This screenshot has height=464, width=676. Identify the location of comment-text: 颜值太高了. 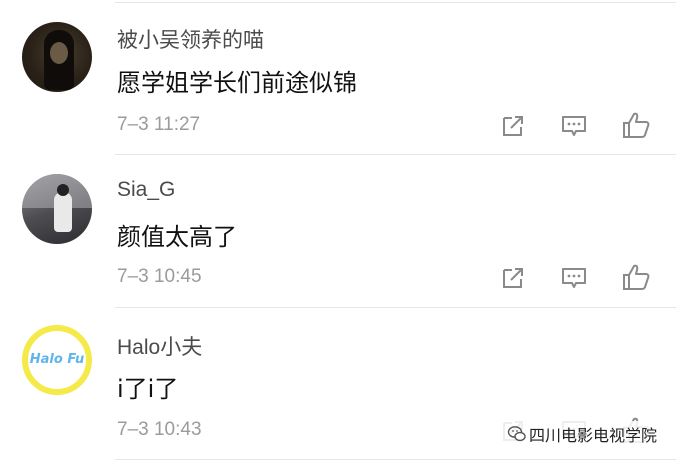
(177, 237).